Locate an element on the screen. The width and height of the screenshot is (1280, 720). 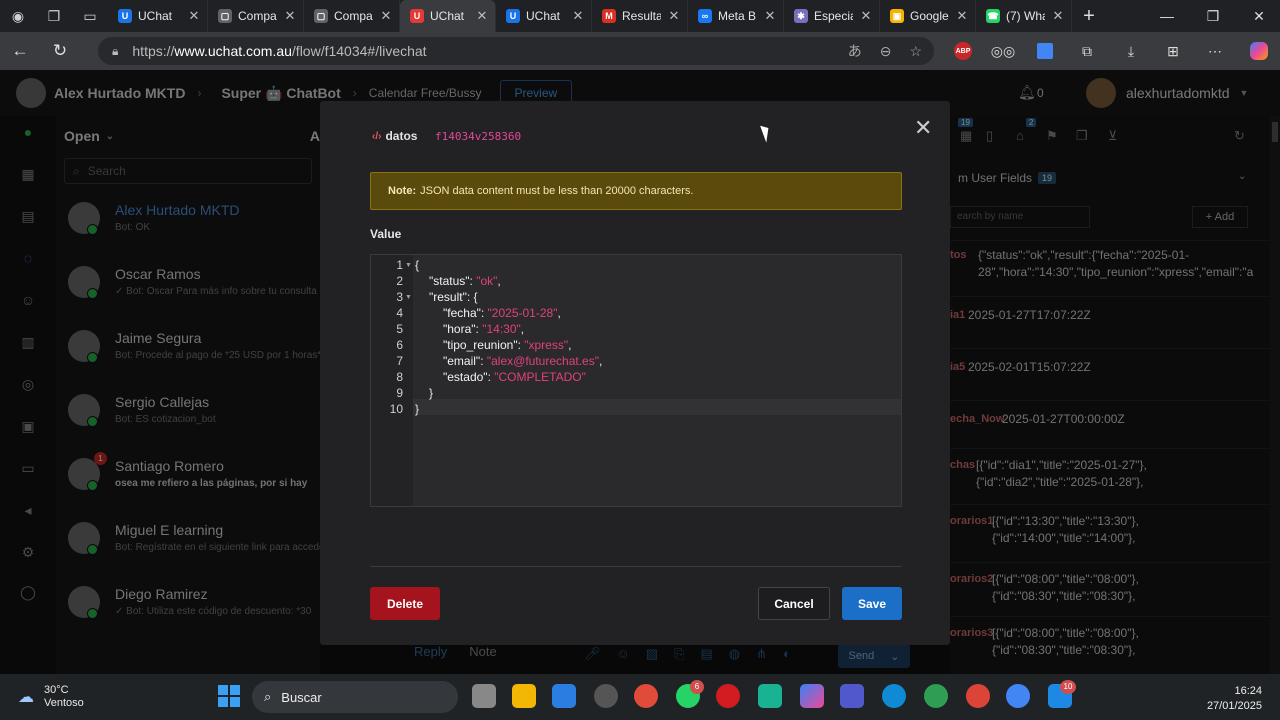
downloads-icon: ⤓ is located at coordinates (1131, 51).